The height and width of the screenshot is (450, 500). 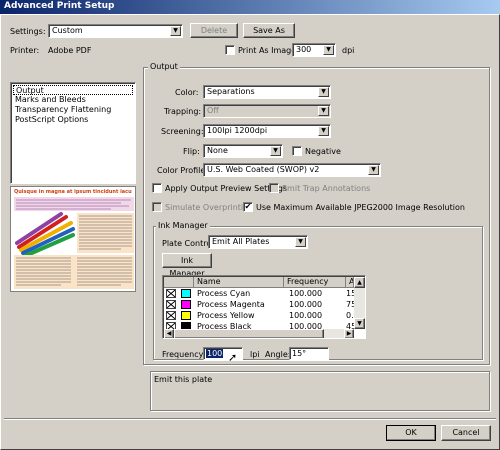 I want to click on color-profile-value: U.S. Web Coated (SWOP) v2, so click(x=263, y=169).